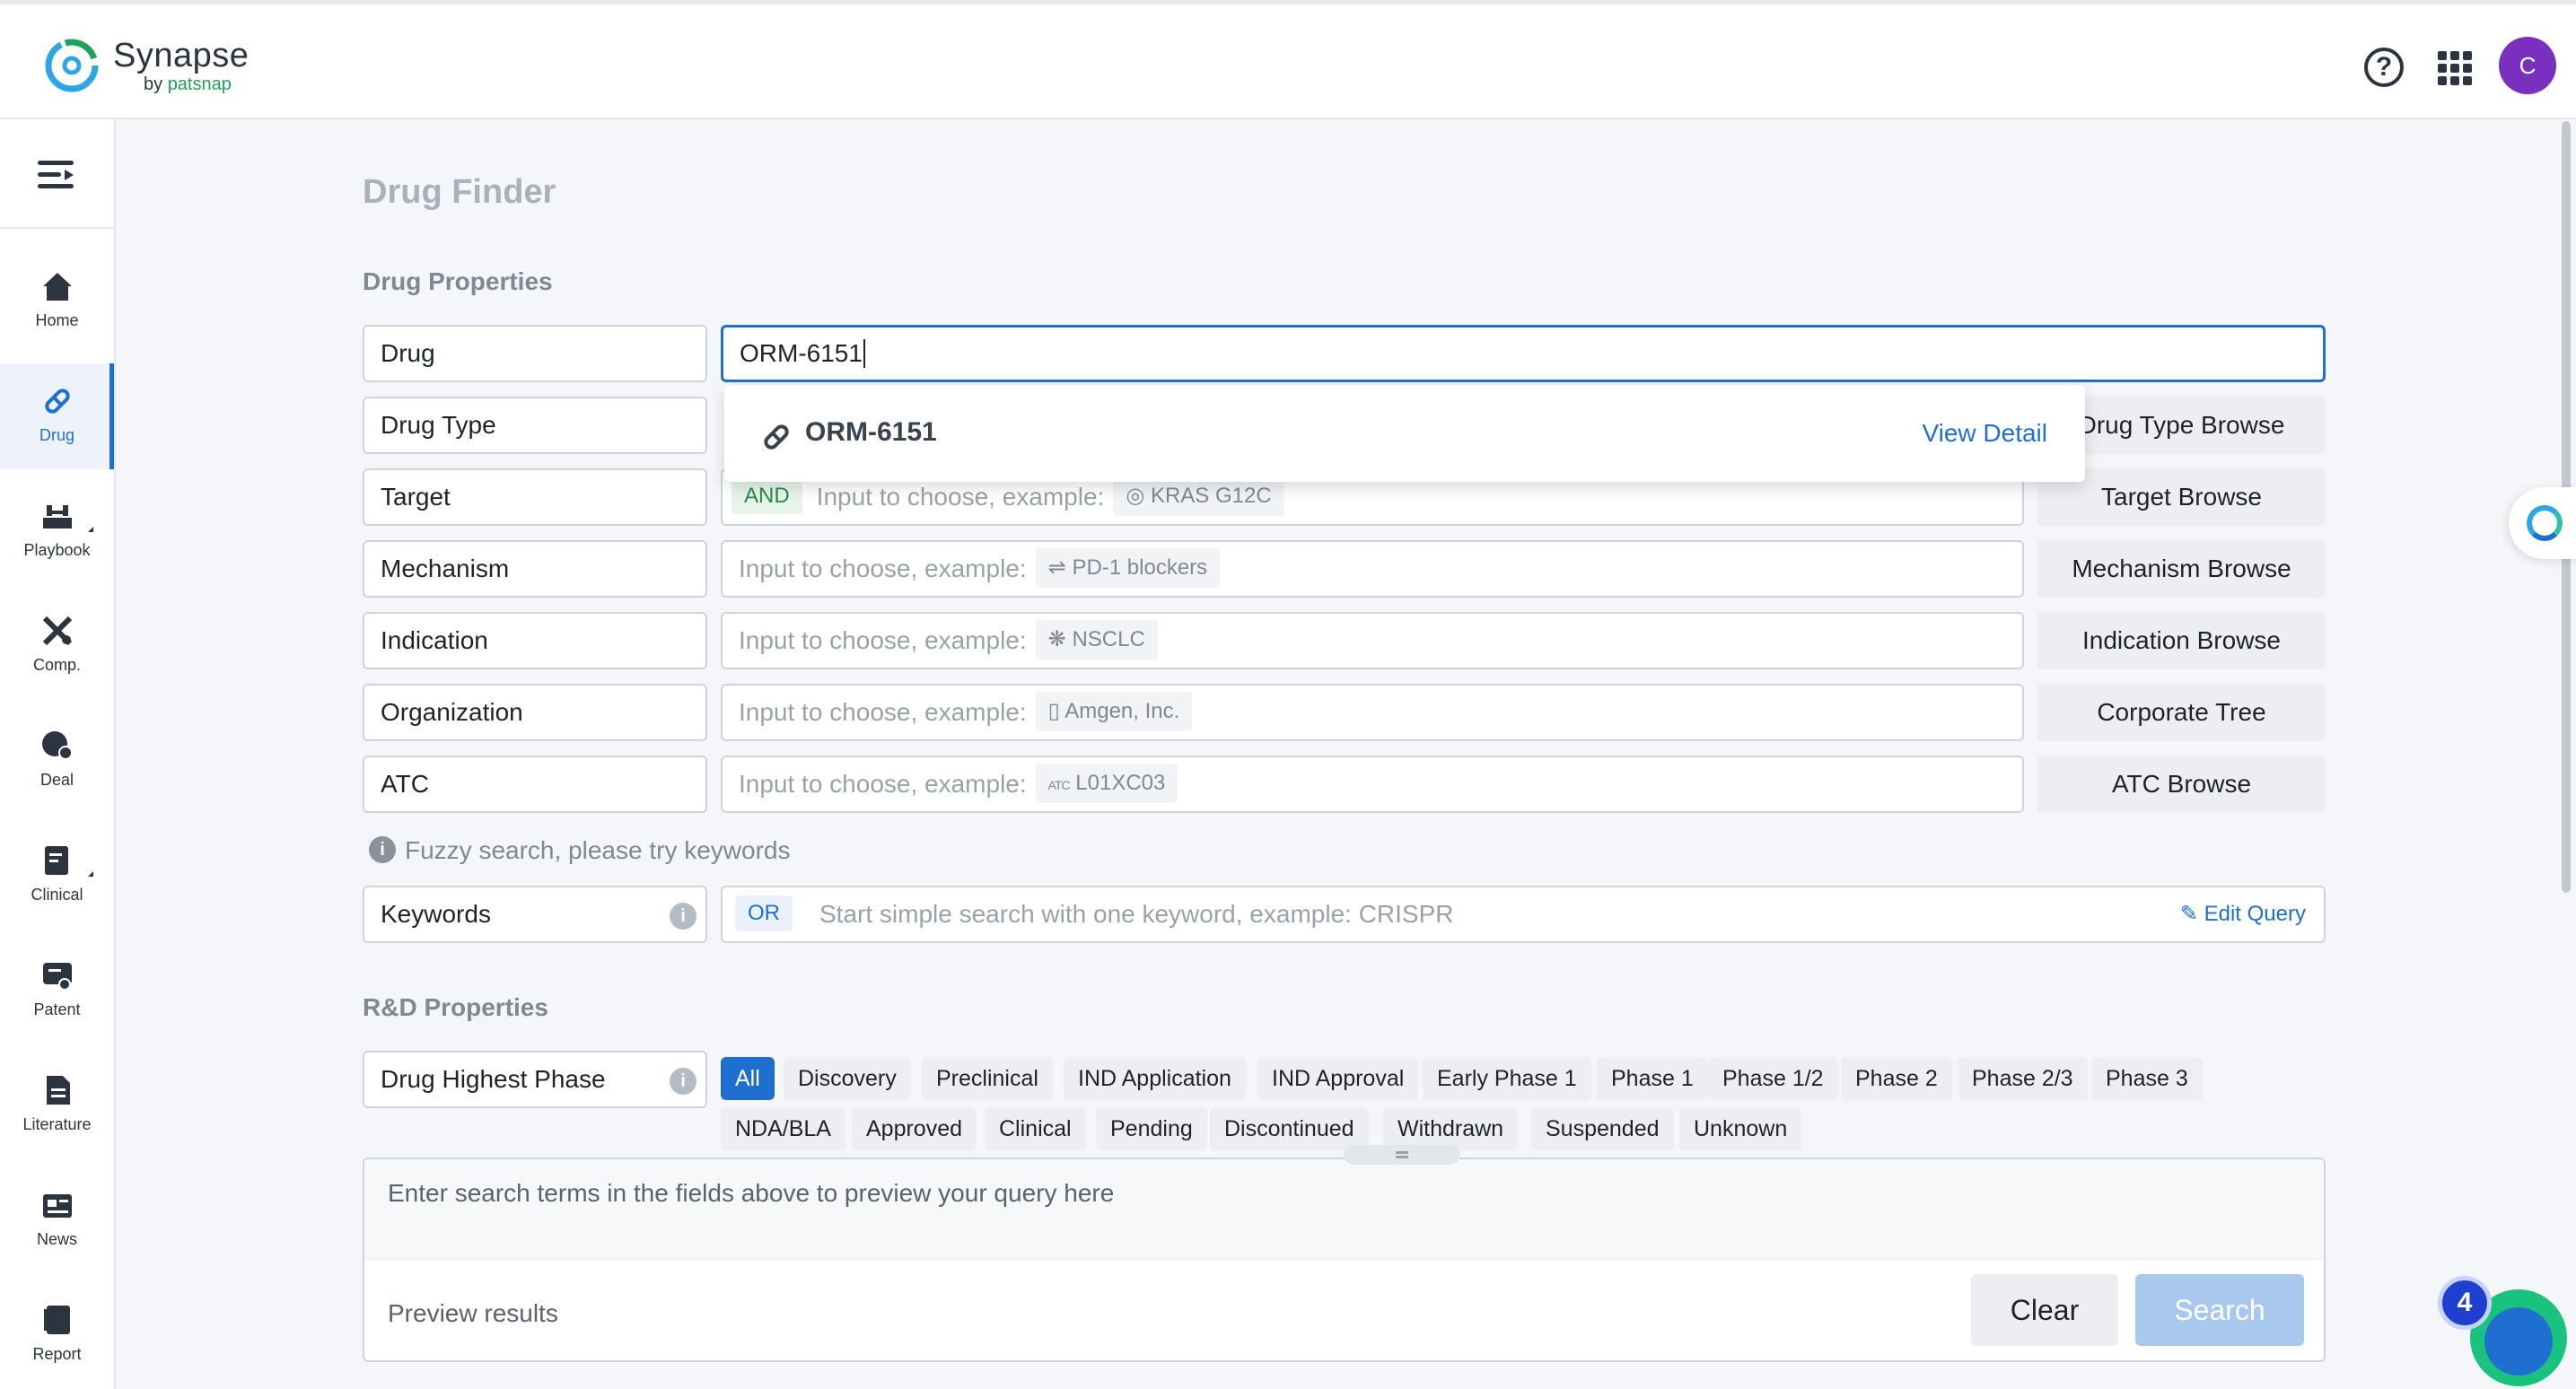  What do you see at coordinates (783, 1128) in the screenshot?
I see `phase-chip-nda-bla: NDA/BLA` at bounding box center [783, 1128].